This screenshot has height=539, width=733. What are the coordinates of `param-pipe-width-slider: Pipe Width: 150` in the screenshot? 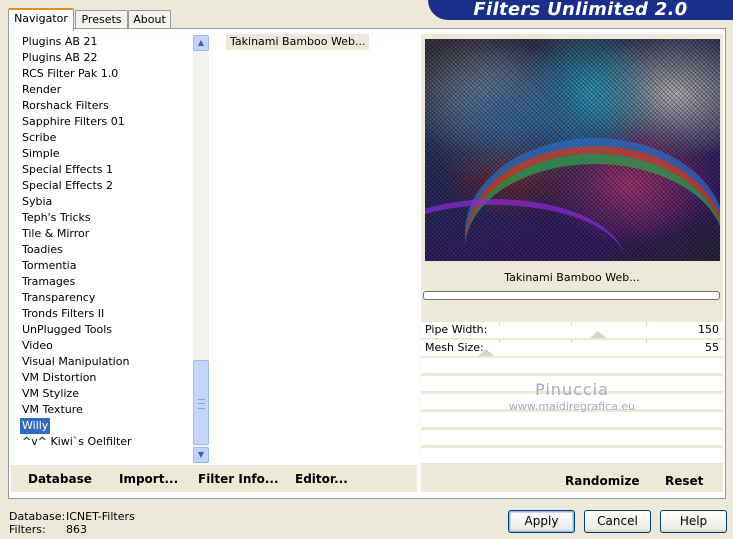 It's located at (572, 330).